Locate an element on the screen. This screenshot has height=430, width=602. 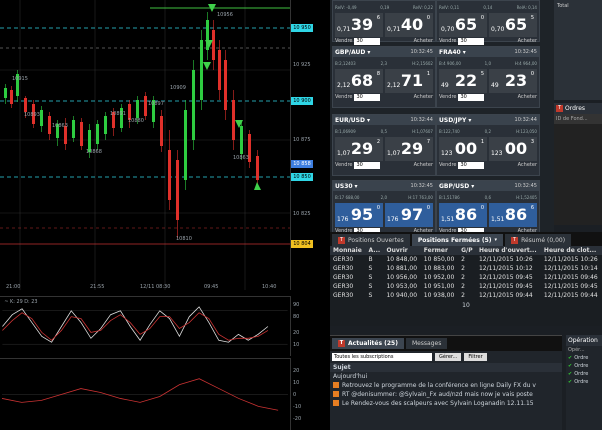
sell-price-button: 0,71 39 6 is located at coordinates (359, 25).